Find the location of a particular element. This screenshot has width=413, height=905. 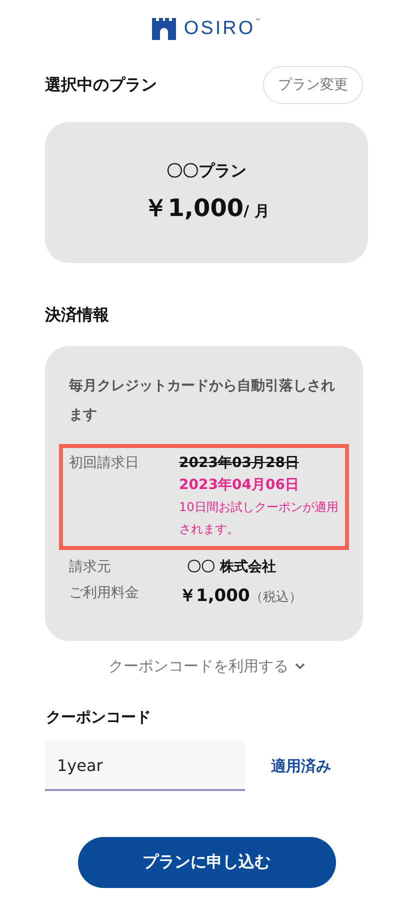

row-label: 請求元 is located at coordinates (90, 567).